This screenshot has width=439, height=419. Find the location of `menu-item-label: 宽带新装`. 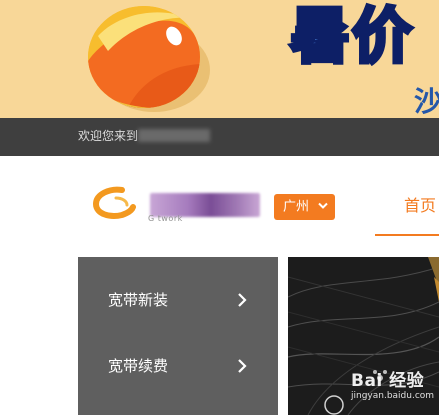

menu-item-label: 宽带新装 is located at coordinates (138, 300).